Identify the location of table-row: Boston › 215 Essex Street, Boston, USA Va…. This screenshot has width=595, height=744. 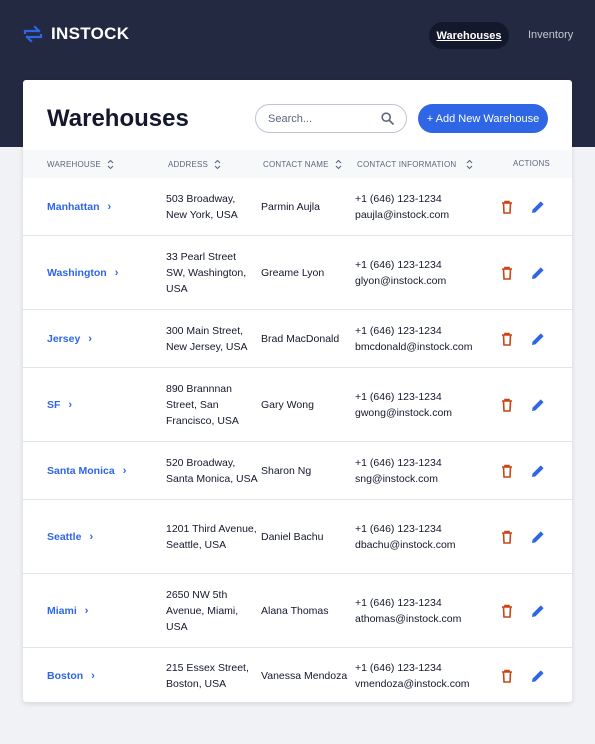
(297, 675).